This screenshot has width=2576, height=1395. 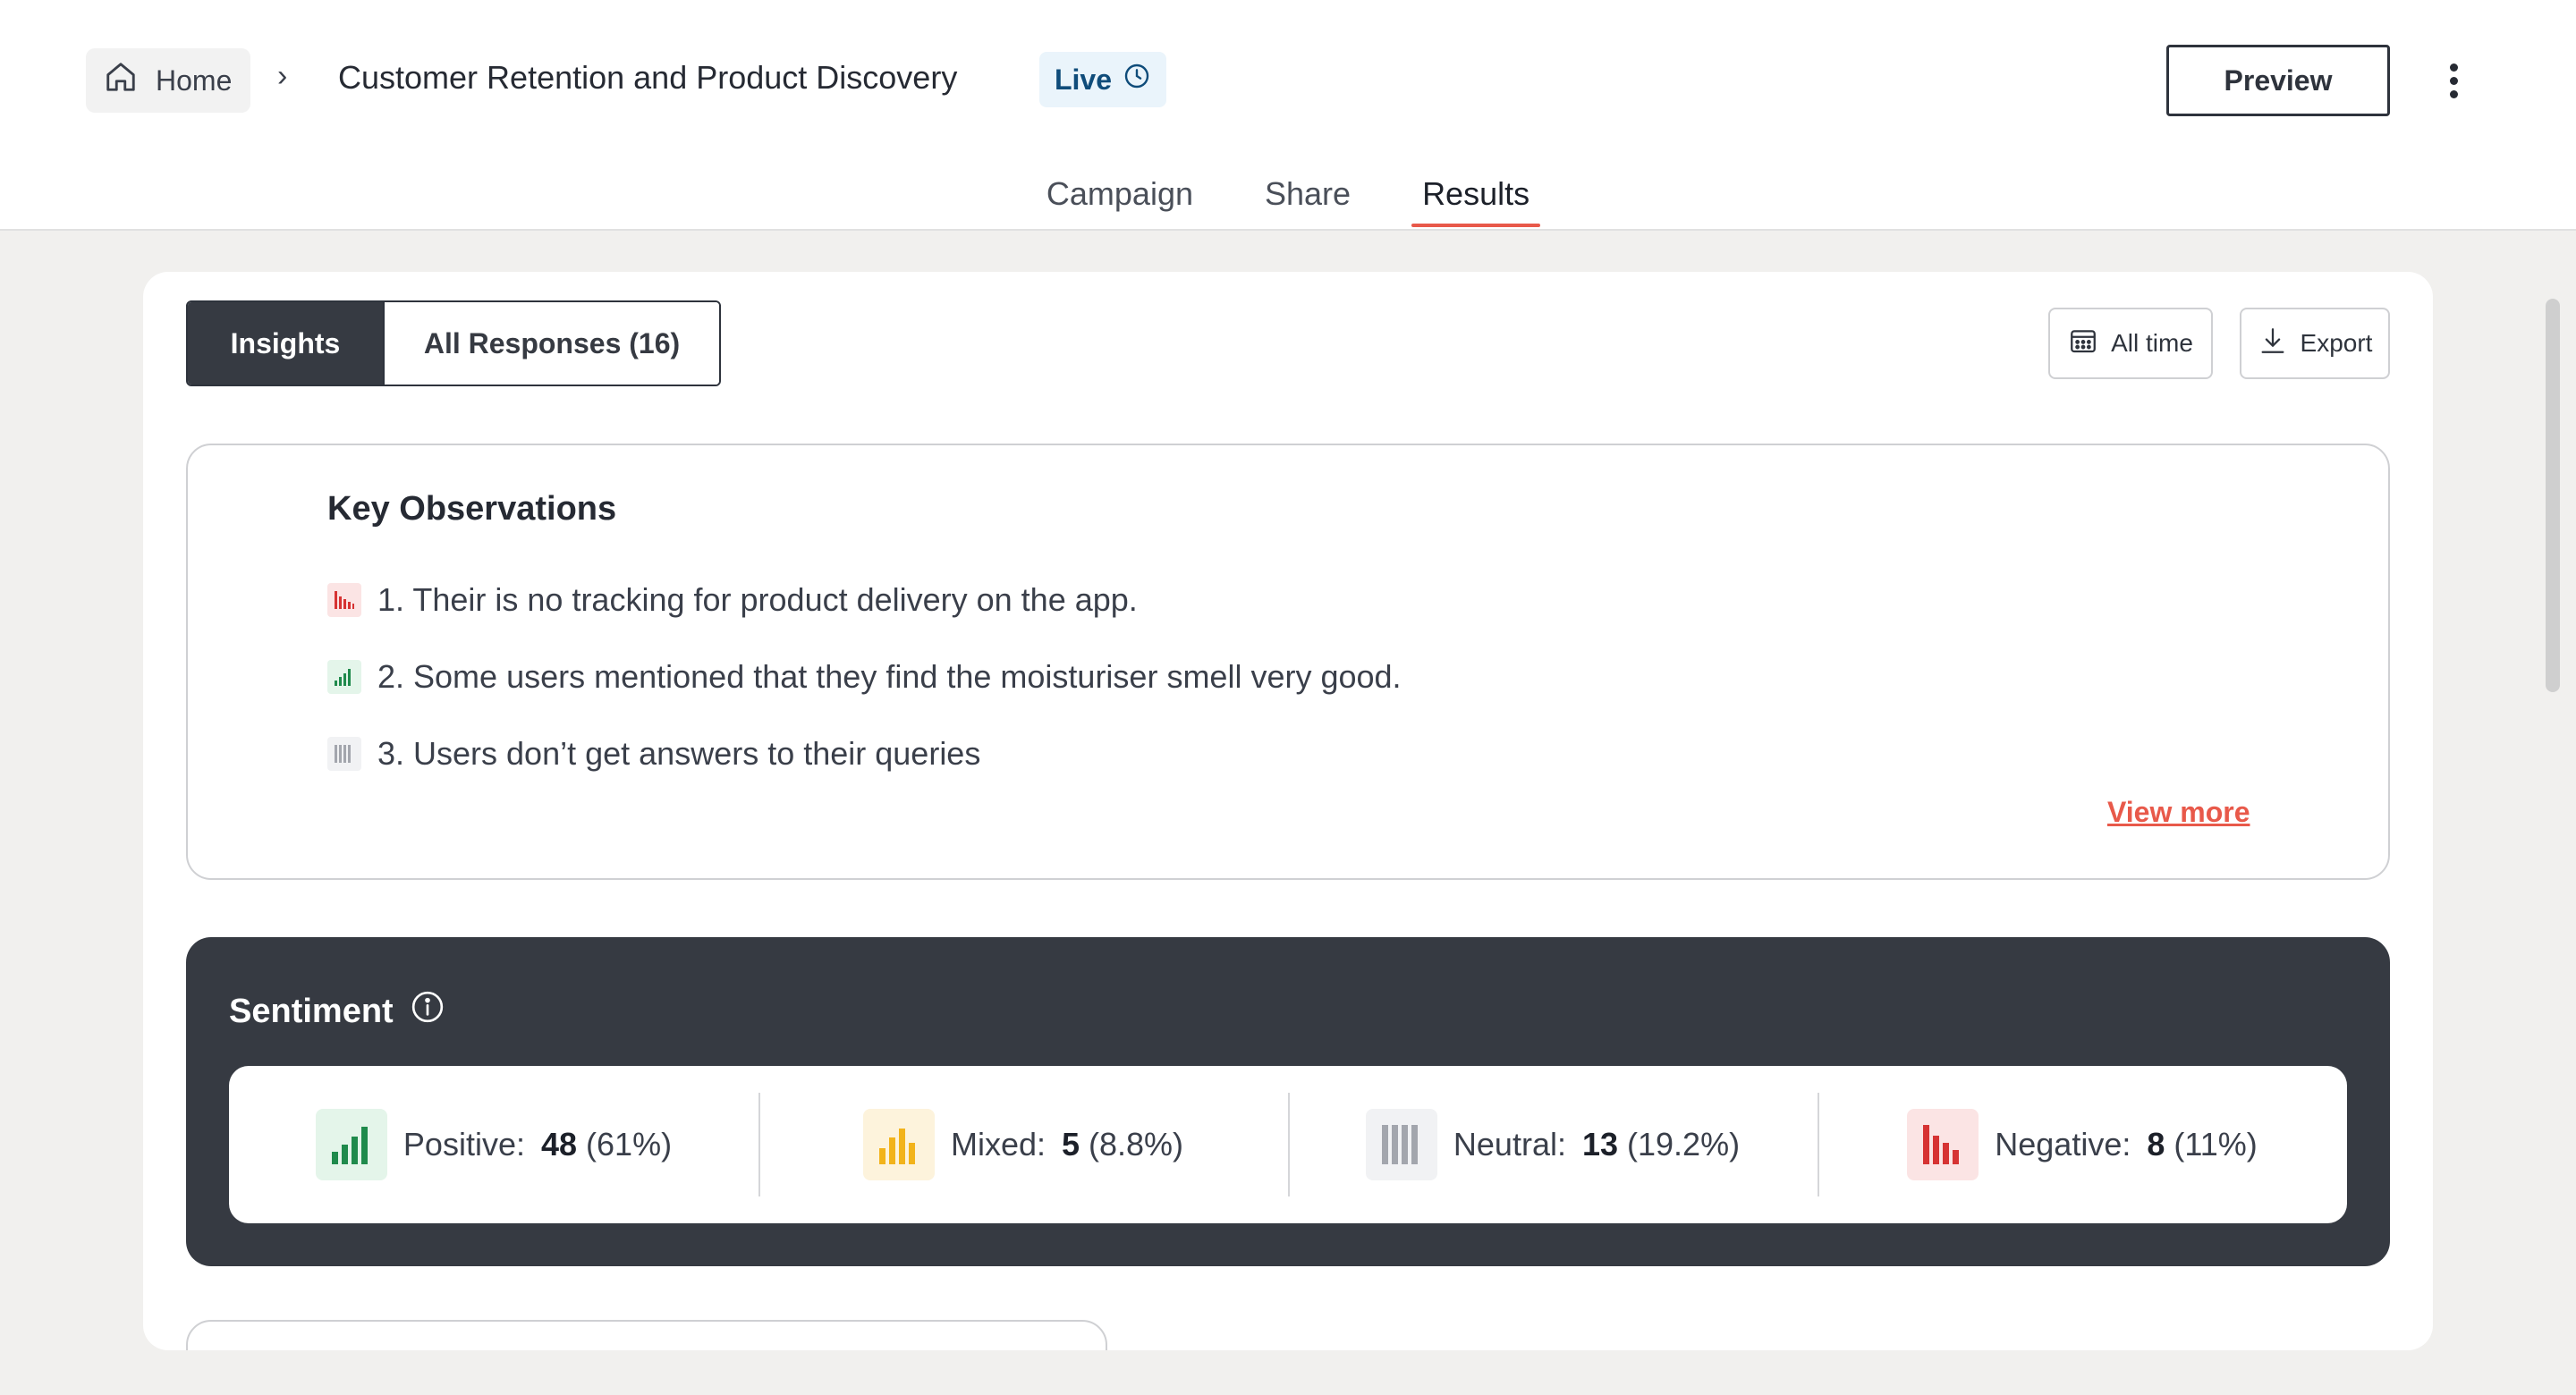 What do you see at coordinates (551, 343) in the screenshot?
I see `all-responses-tab: All Responses (16)` at bounding box center [551, 343].